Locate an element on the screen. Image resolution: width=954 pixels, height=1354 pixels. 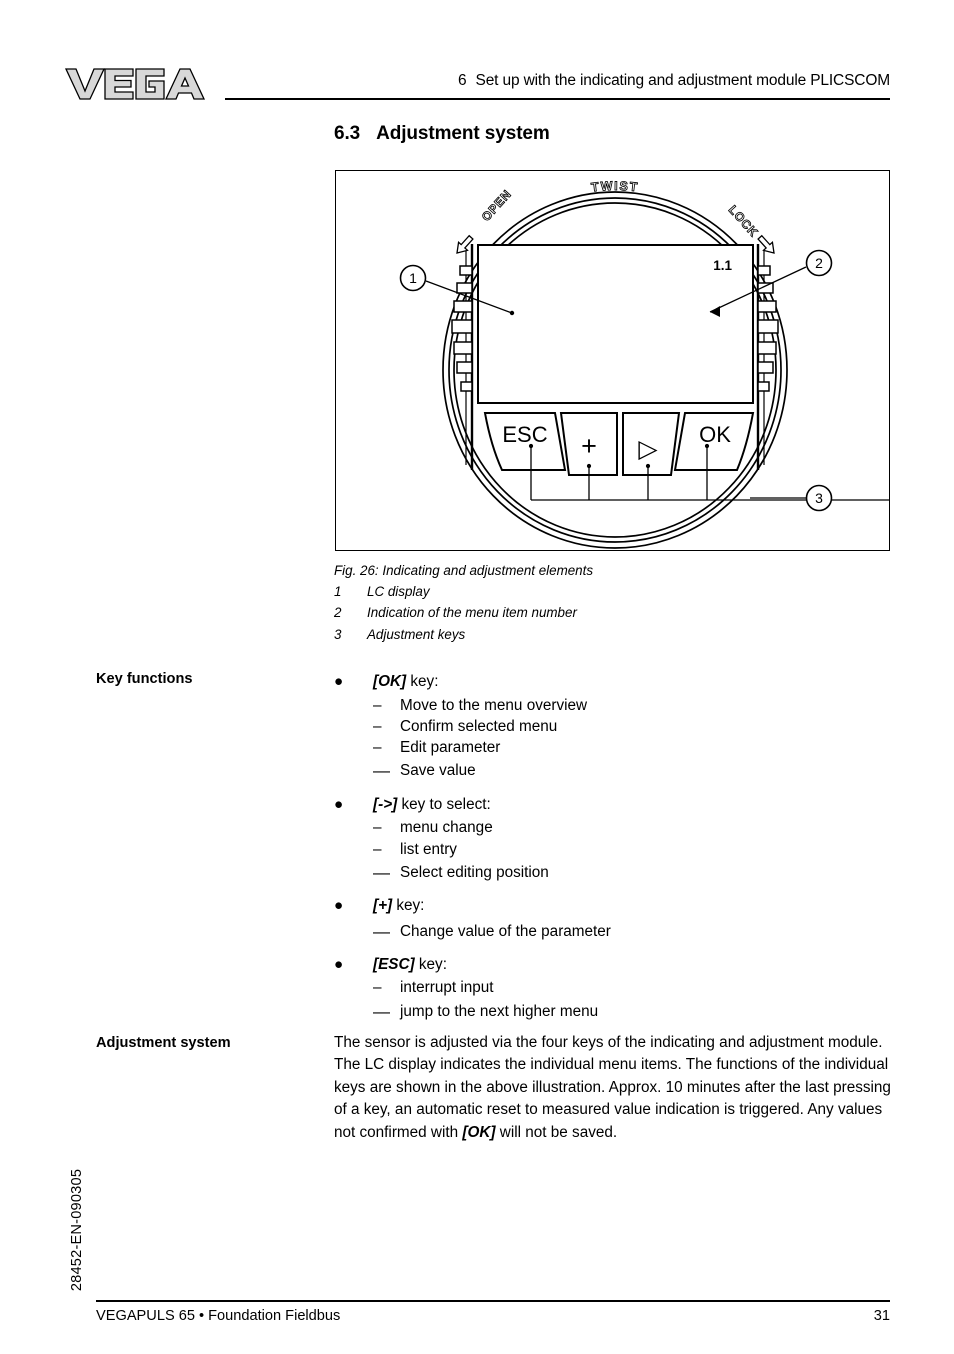
key-plus-label: + is located at coordinates (589, 446).